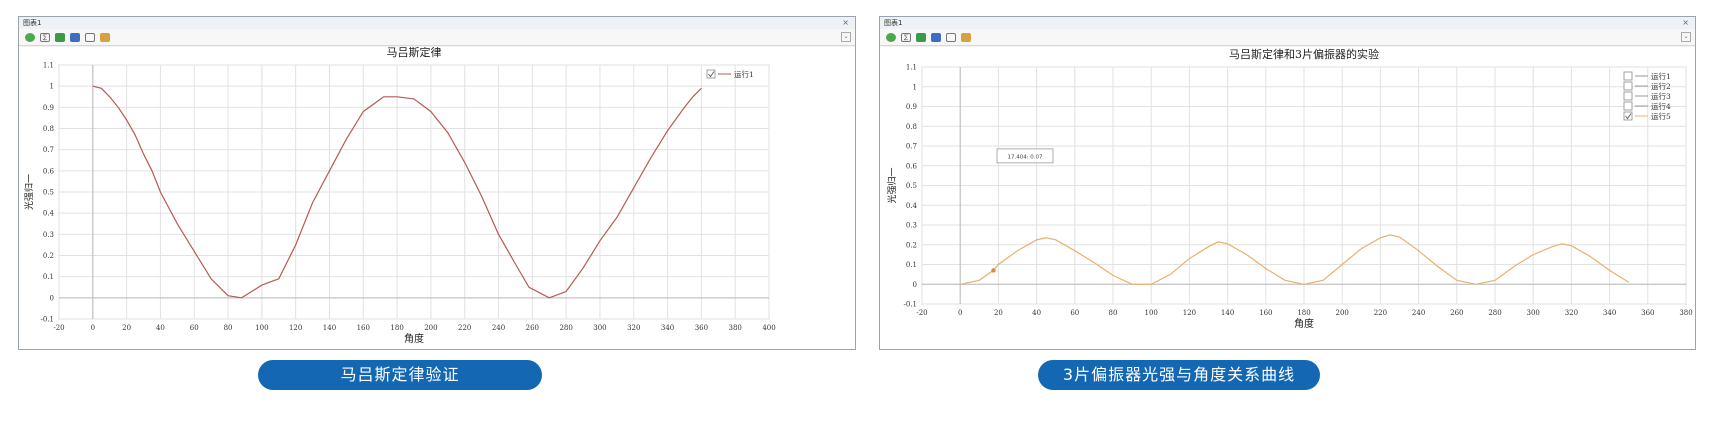 The height and width of the screenshot is (445, 1713). What do you see at coordinates (48, 277) in the screenshot?
I see `y-tick-label: 0.1` at bounding box center [48, 277].